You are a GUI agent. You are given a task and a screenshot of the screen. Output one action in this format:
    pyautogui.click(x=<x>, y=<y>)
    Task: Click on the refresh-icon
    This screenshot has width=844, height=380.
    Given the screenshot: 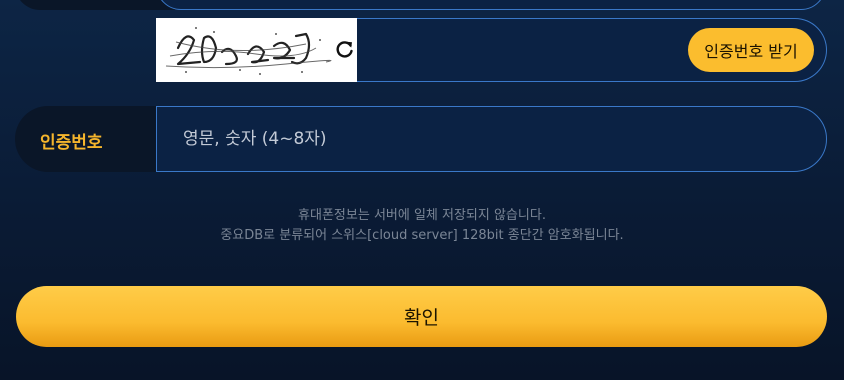 What is the action you would take?
    pyautogui.click(x=345, y=49)
    